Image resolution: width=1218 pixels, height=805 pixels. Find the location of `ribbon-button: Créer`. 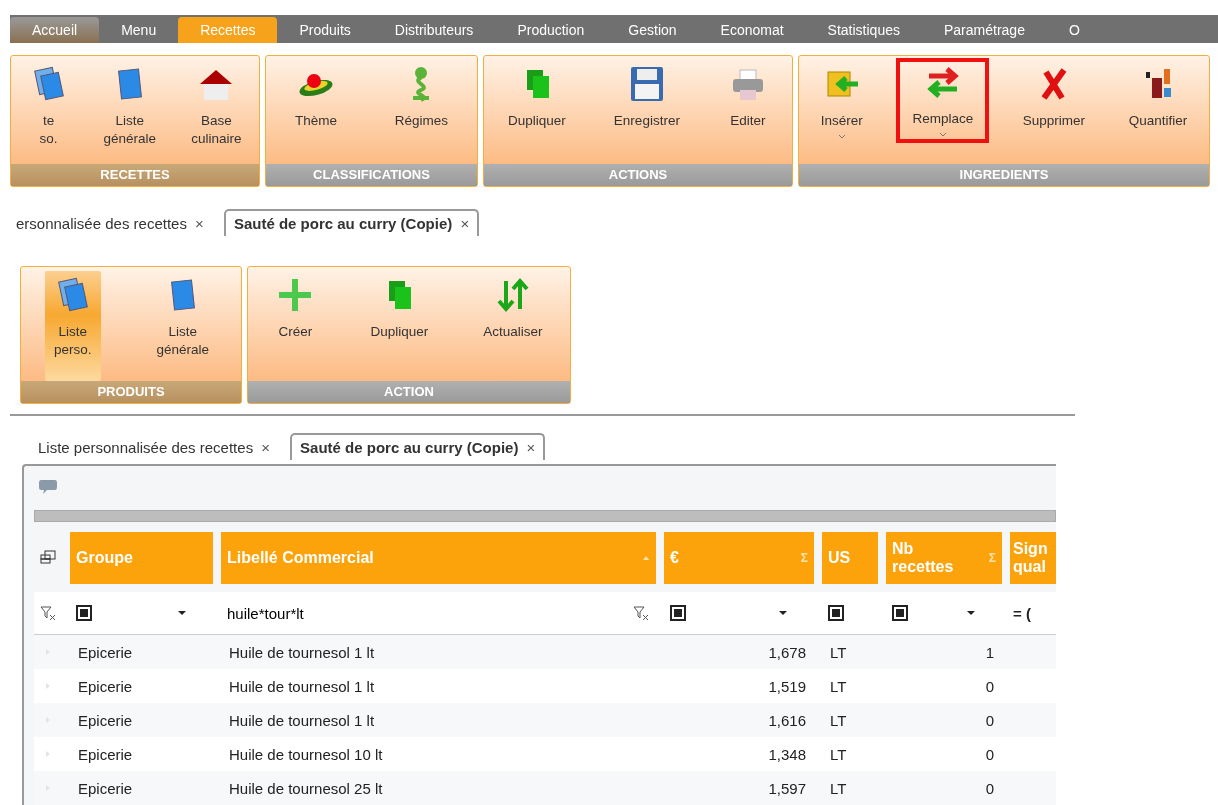

ribbon-button: Créer is located at coordinates (295, 308).